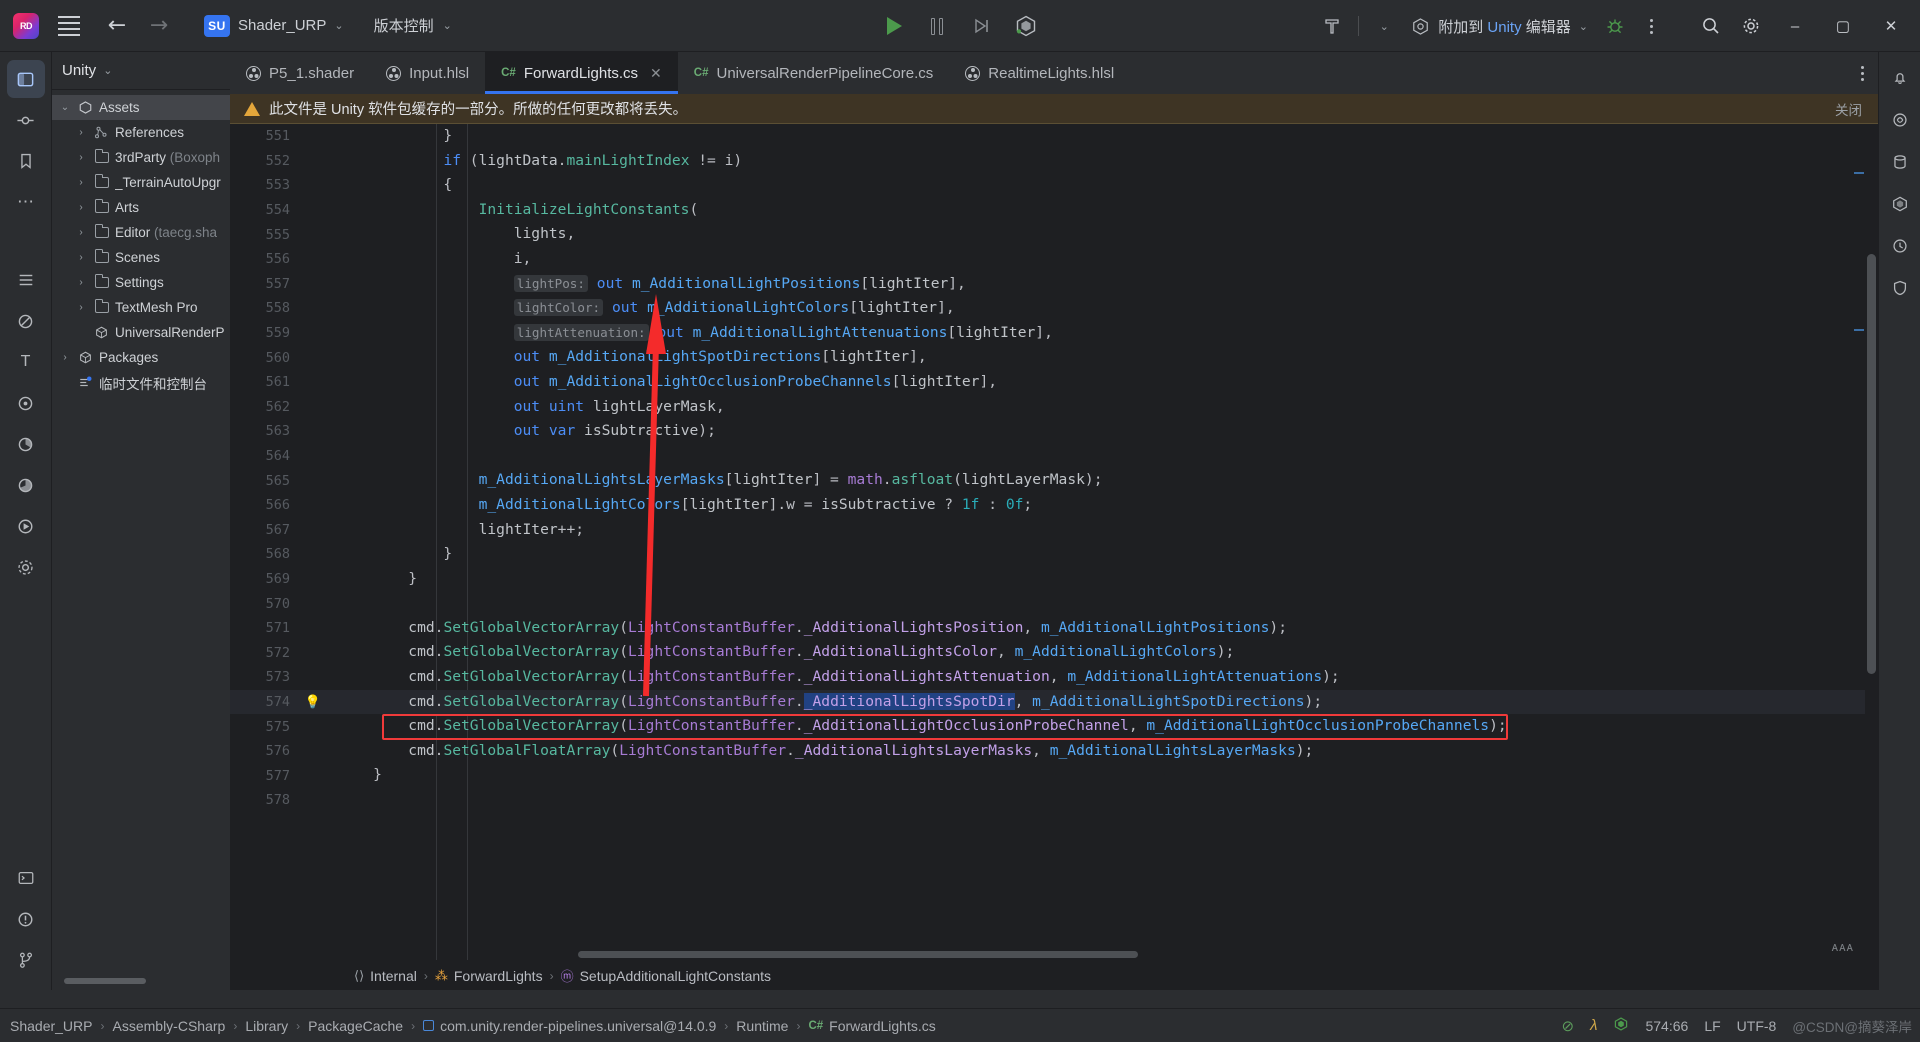 This screenshot has width=1920, height=1042. What do you see at coordinates (169, 1026) in the screenshot?
I see `path-segment: Assembly-CSharp` at bounding box center [169, 1026].